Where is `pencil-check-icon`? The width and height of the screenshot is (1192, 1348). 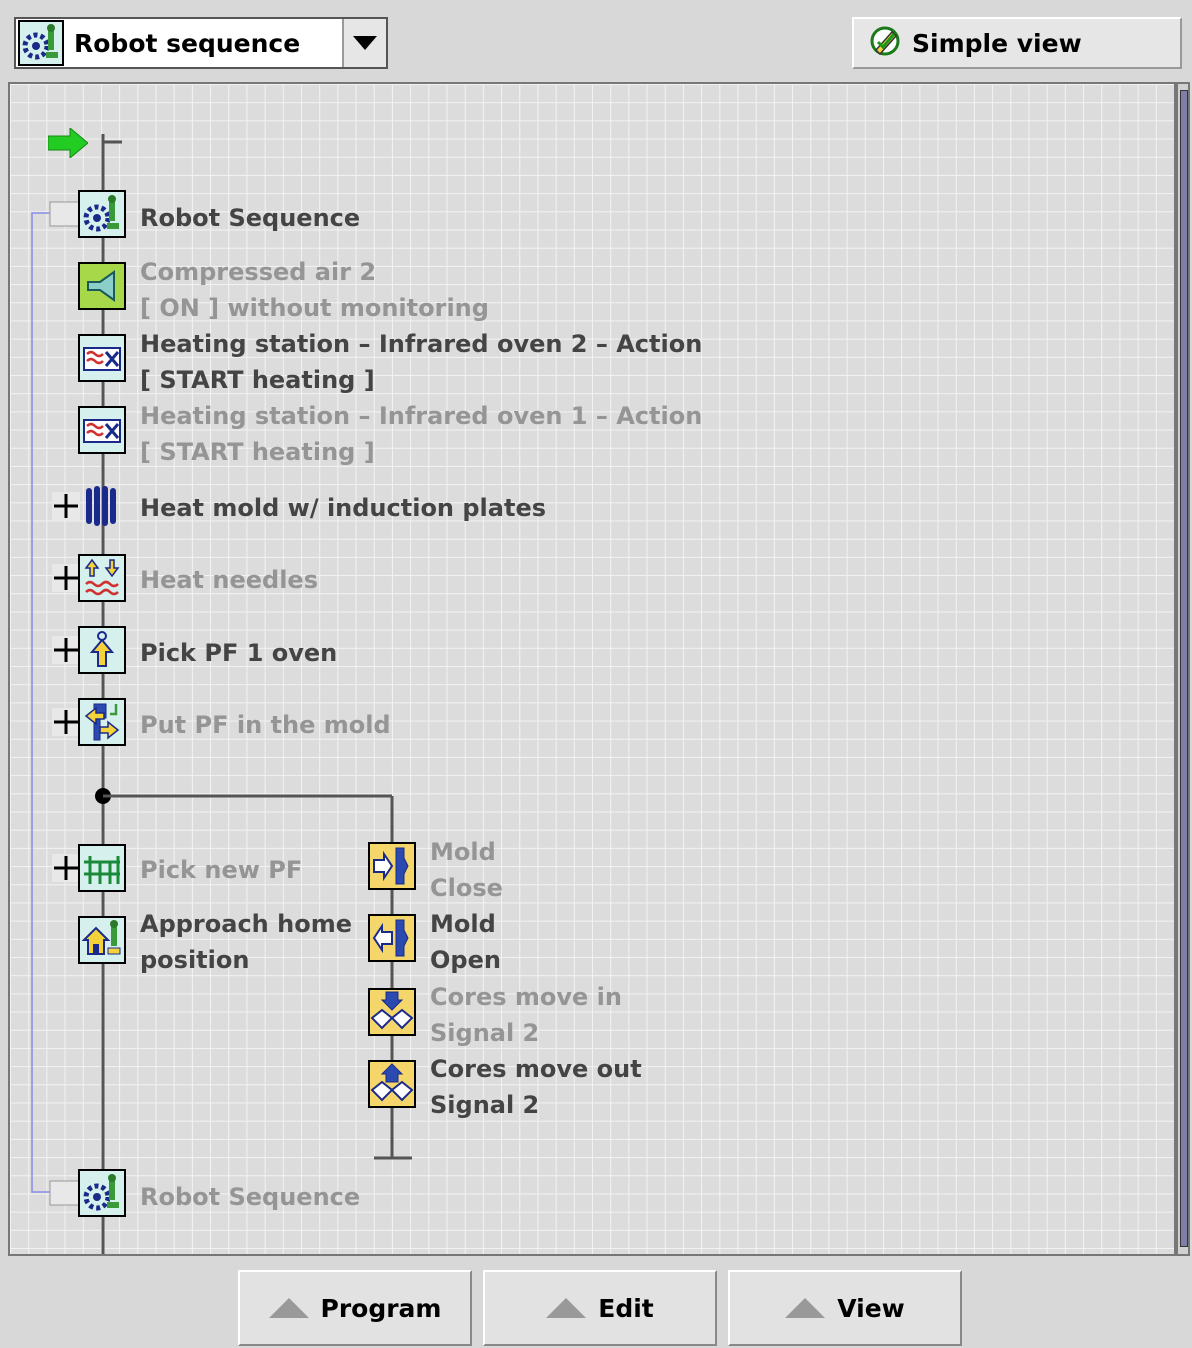
pencil-check-icon is located at coordinates (885, 43).